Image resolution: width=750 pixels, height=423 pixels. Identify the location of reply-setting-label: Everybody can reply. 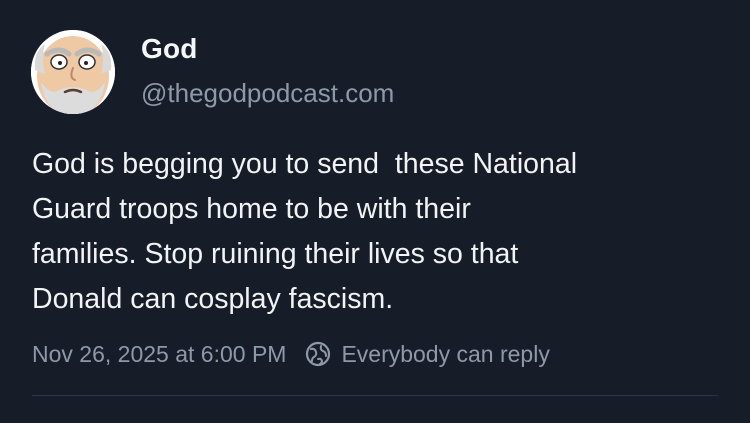
(445, 353).